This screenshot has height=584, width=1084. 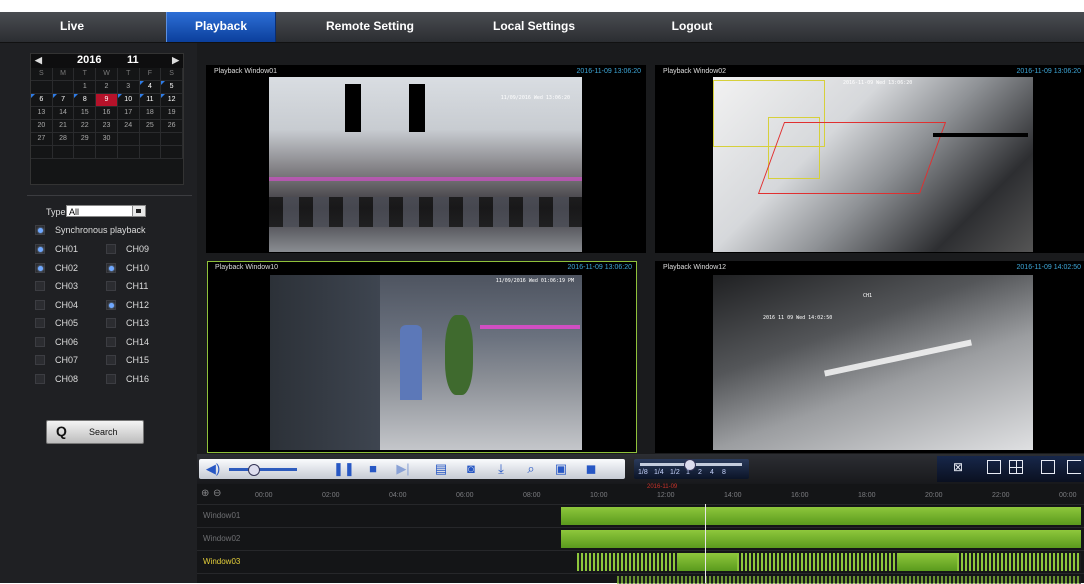 I want to click on zoom-out-icon: ⊖, so click(x=217, y=493).